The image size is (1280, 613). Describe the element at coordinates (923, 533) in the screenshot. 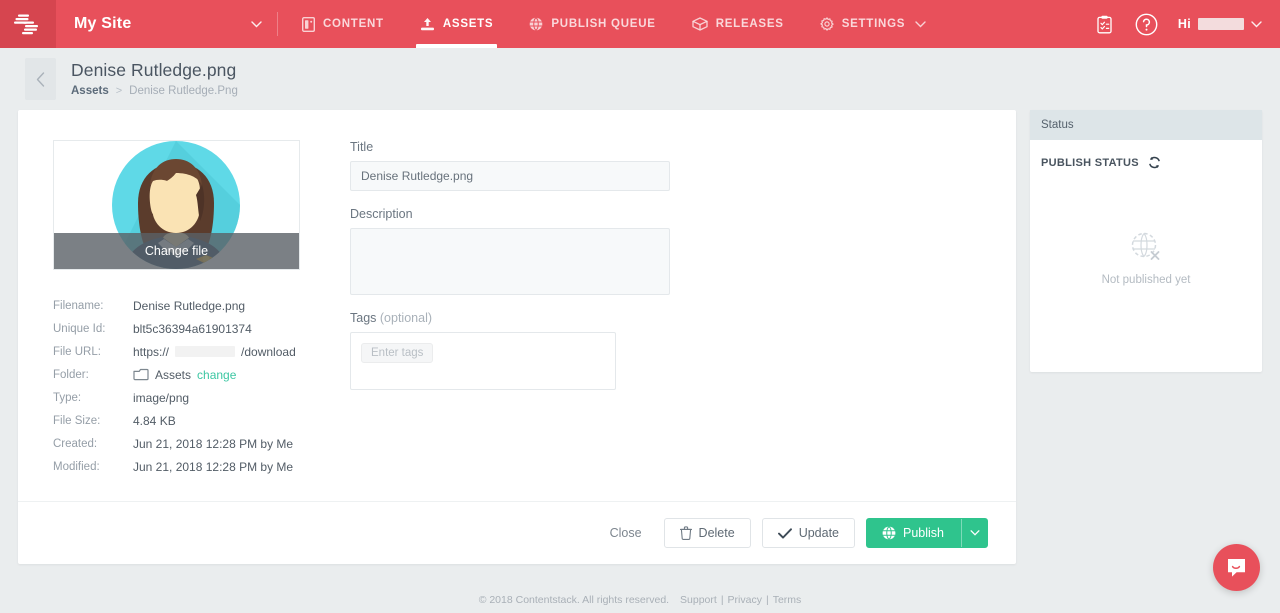

I see `publish-button-label: Publish` at that location.